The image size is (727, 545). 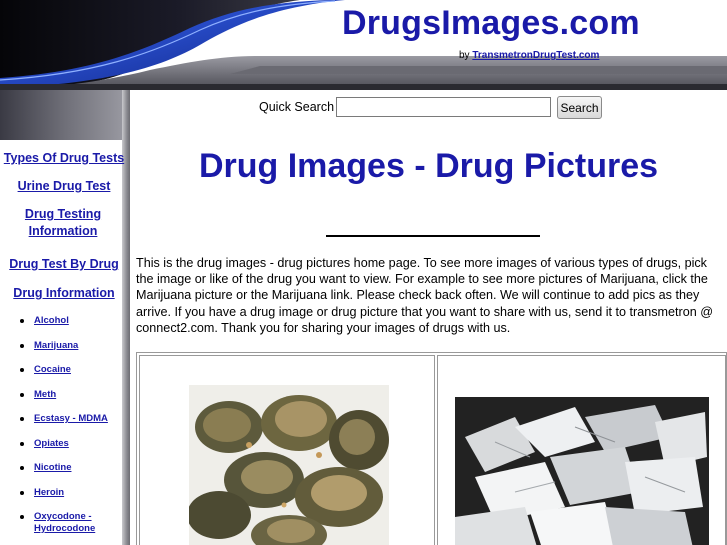 What do you see at coordinates (52, 467) in the screenshot?
I see `drug-link-nicotine: Nicotine` at bounding box center [52, 467].